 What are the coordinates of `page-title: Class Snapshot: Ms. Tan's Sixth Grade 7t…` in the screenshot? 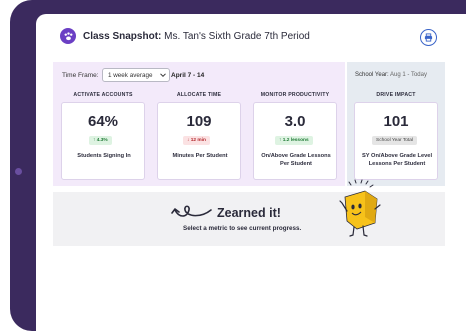 It's located at (196, 36).